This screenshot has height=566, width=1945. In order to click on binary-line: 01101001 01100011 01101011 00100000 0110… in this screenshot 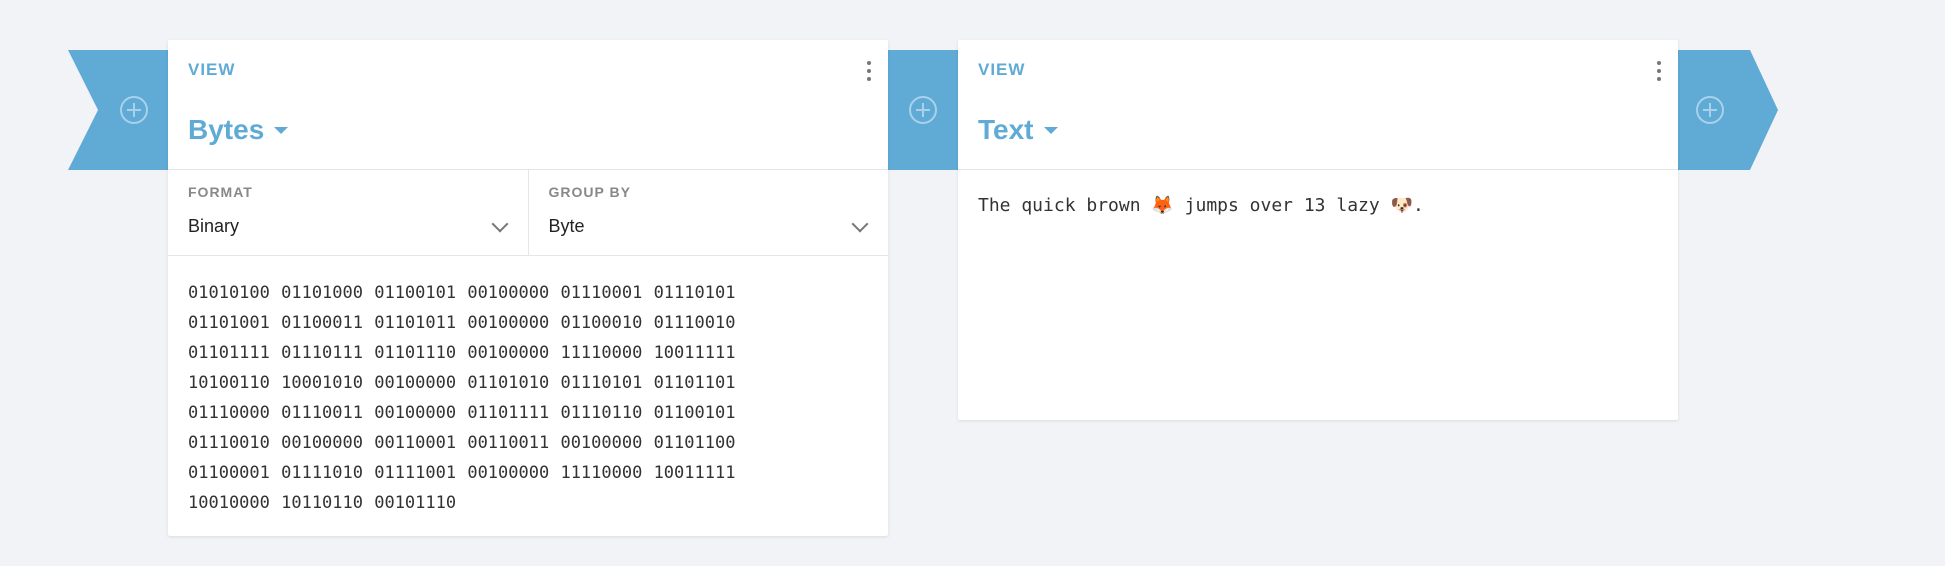, I will do `click(462, 323)`.